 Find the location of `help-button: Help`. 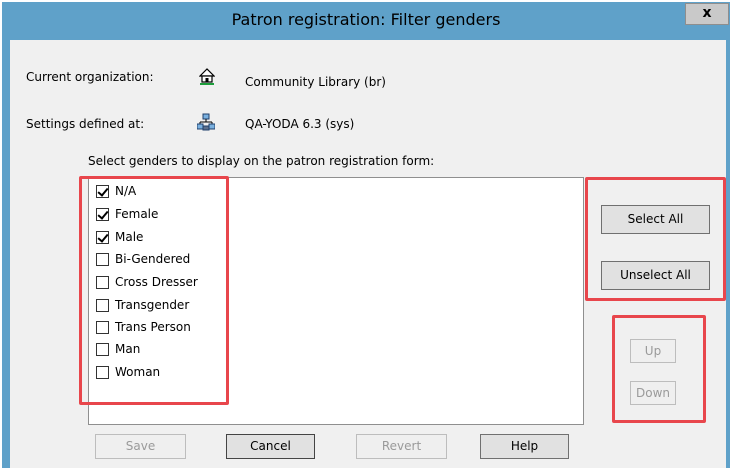

help-button: Help is located at coordinates (524, 446).